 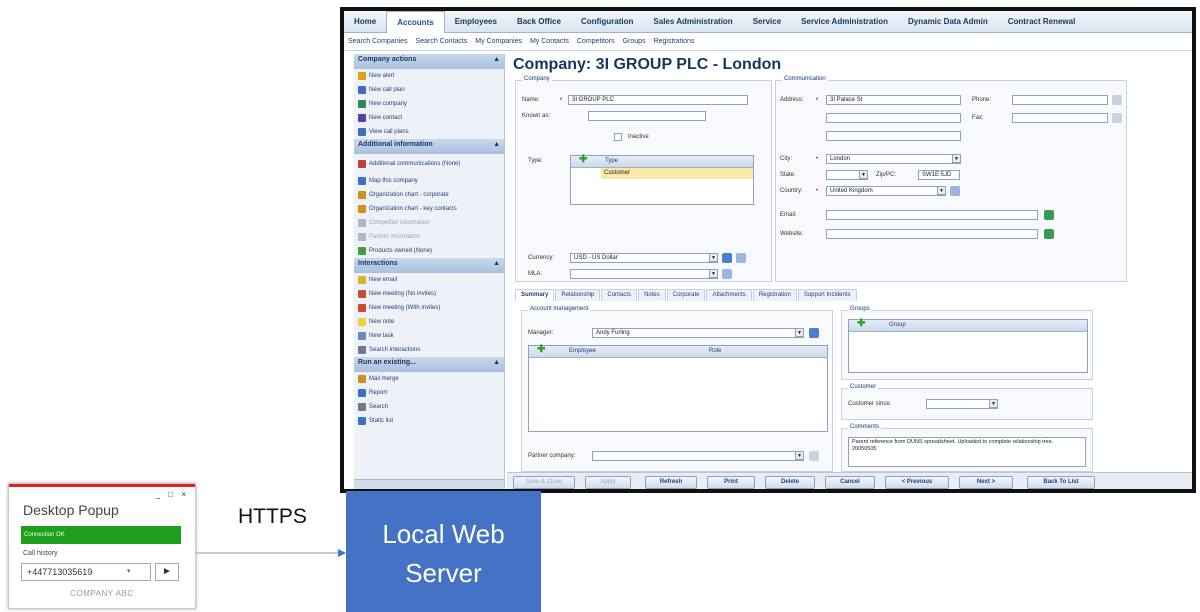 I want to click on phone-icon, so click(x=1117, y=100).